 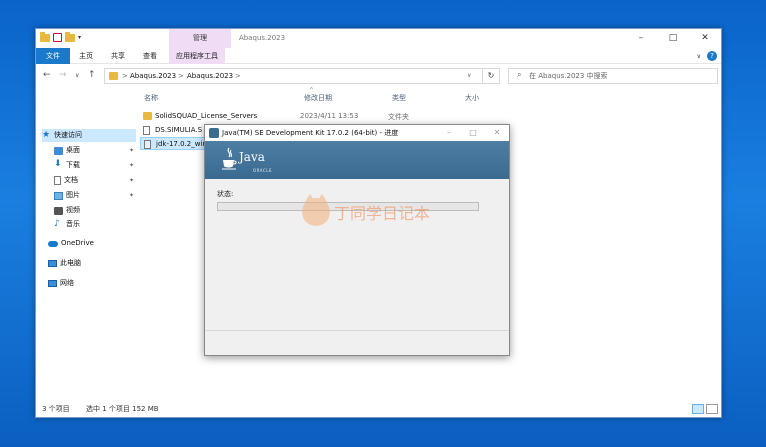 I want to click on ribbon-tabs: 文件 主页 共享 查看 应用程序工具 ∨ ?, so click(x=378, y=56).